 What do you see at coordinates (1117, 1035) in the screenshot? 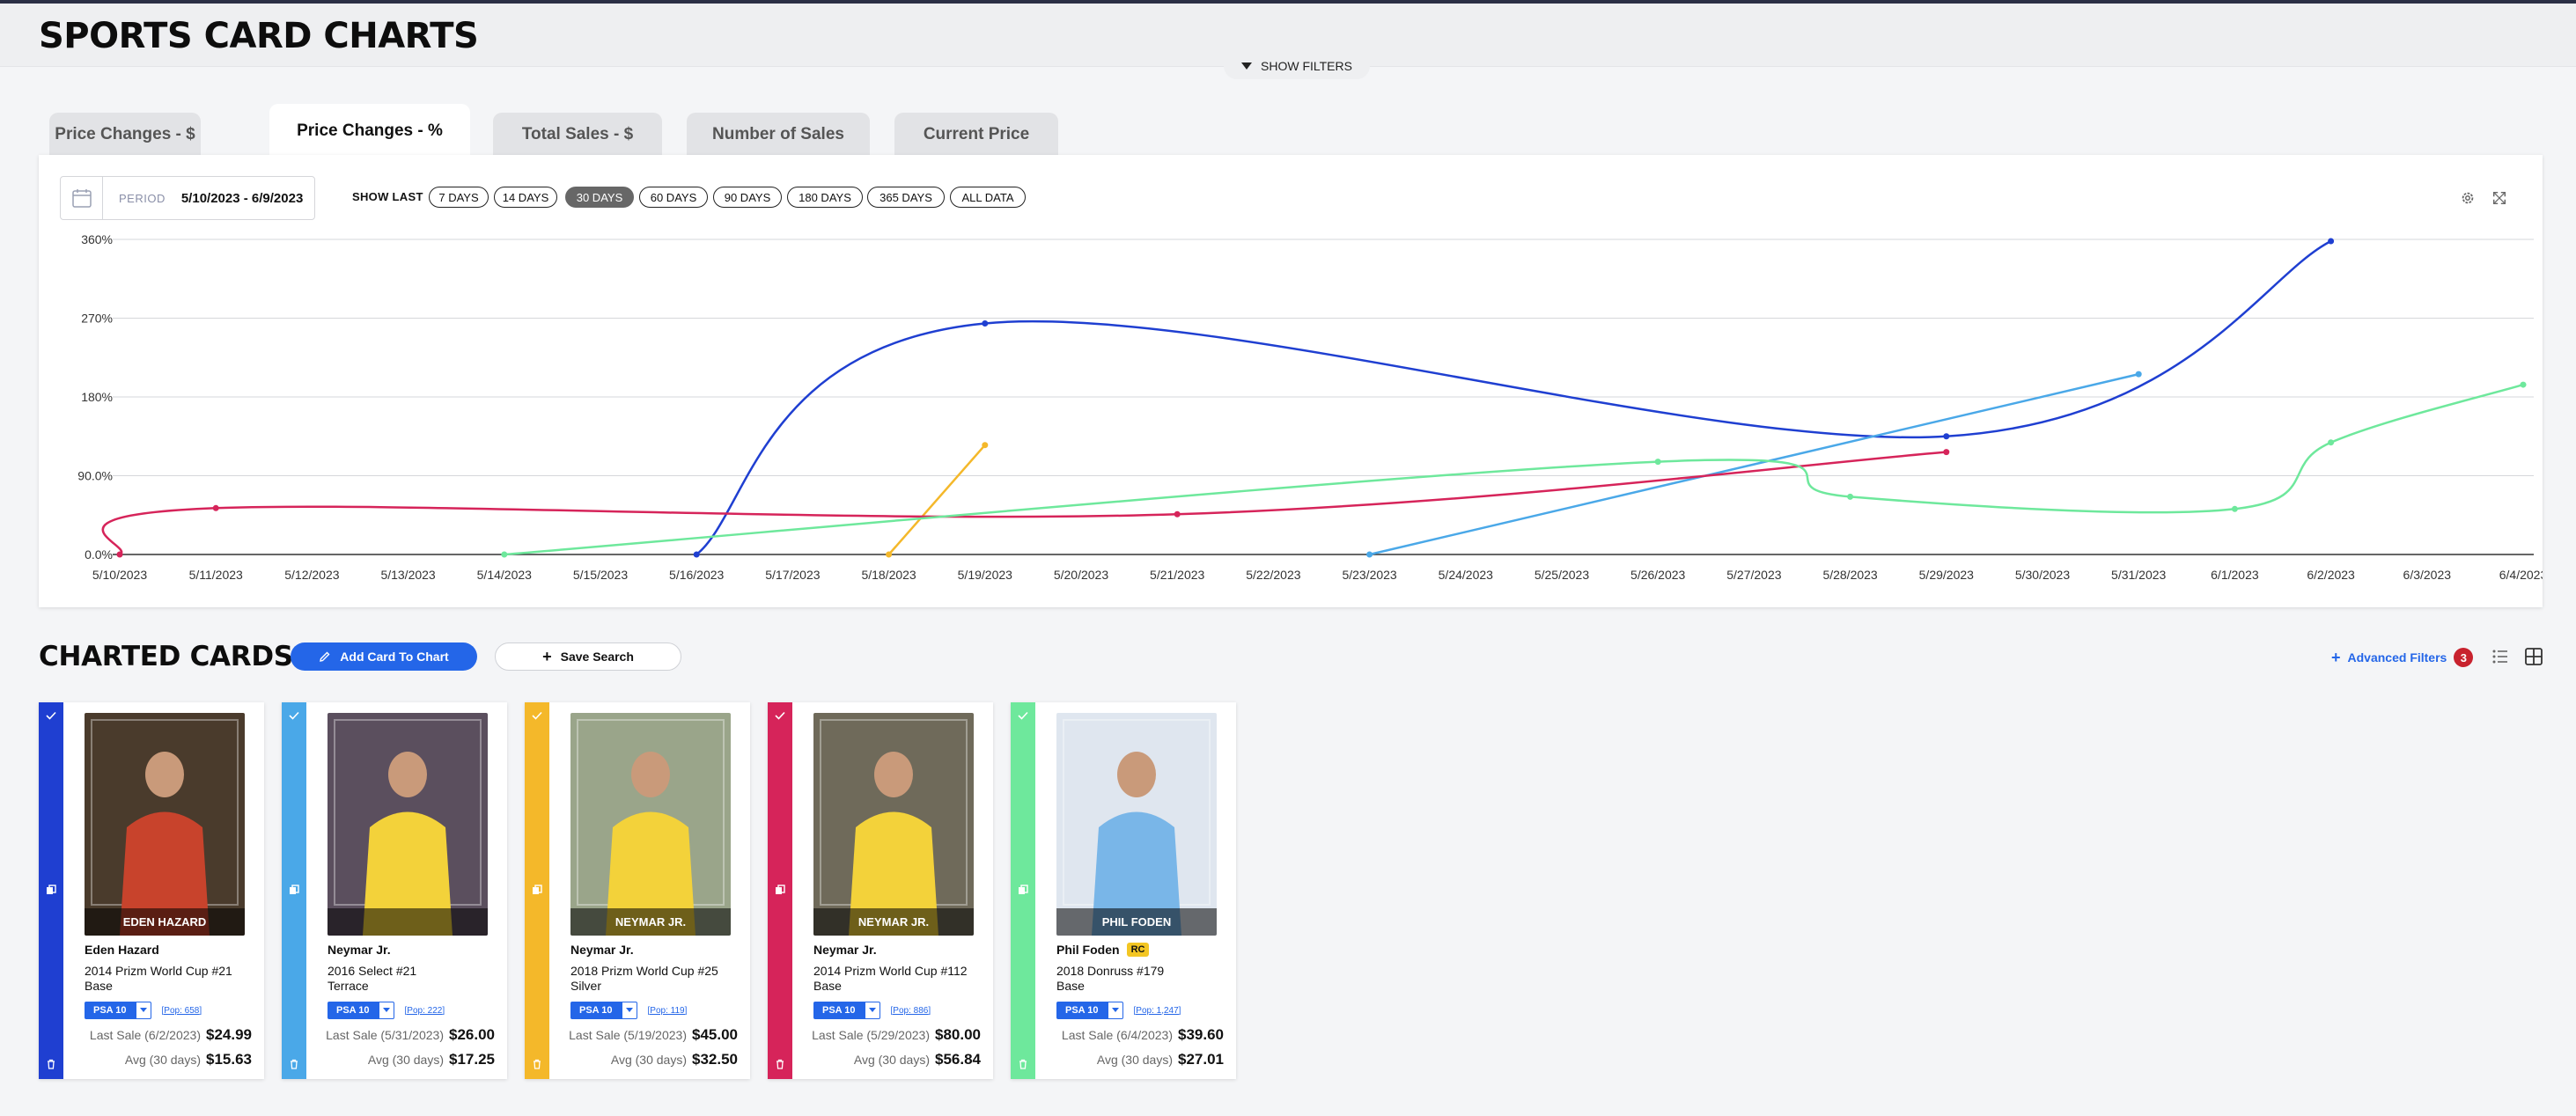
I see `last-sale-label: Last Sale (6/4/2023)` at bounding box center [1117, 1035].